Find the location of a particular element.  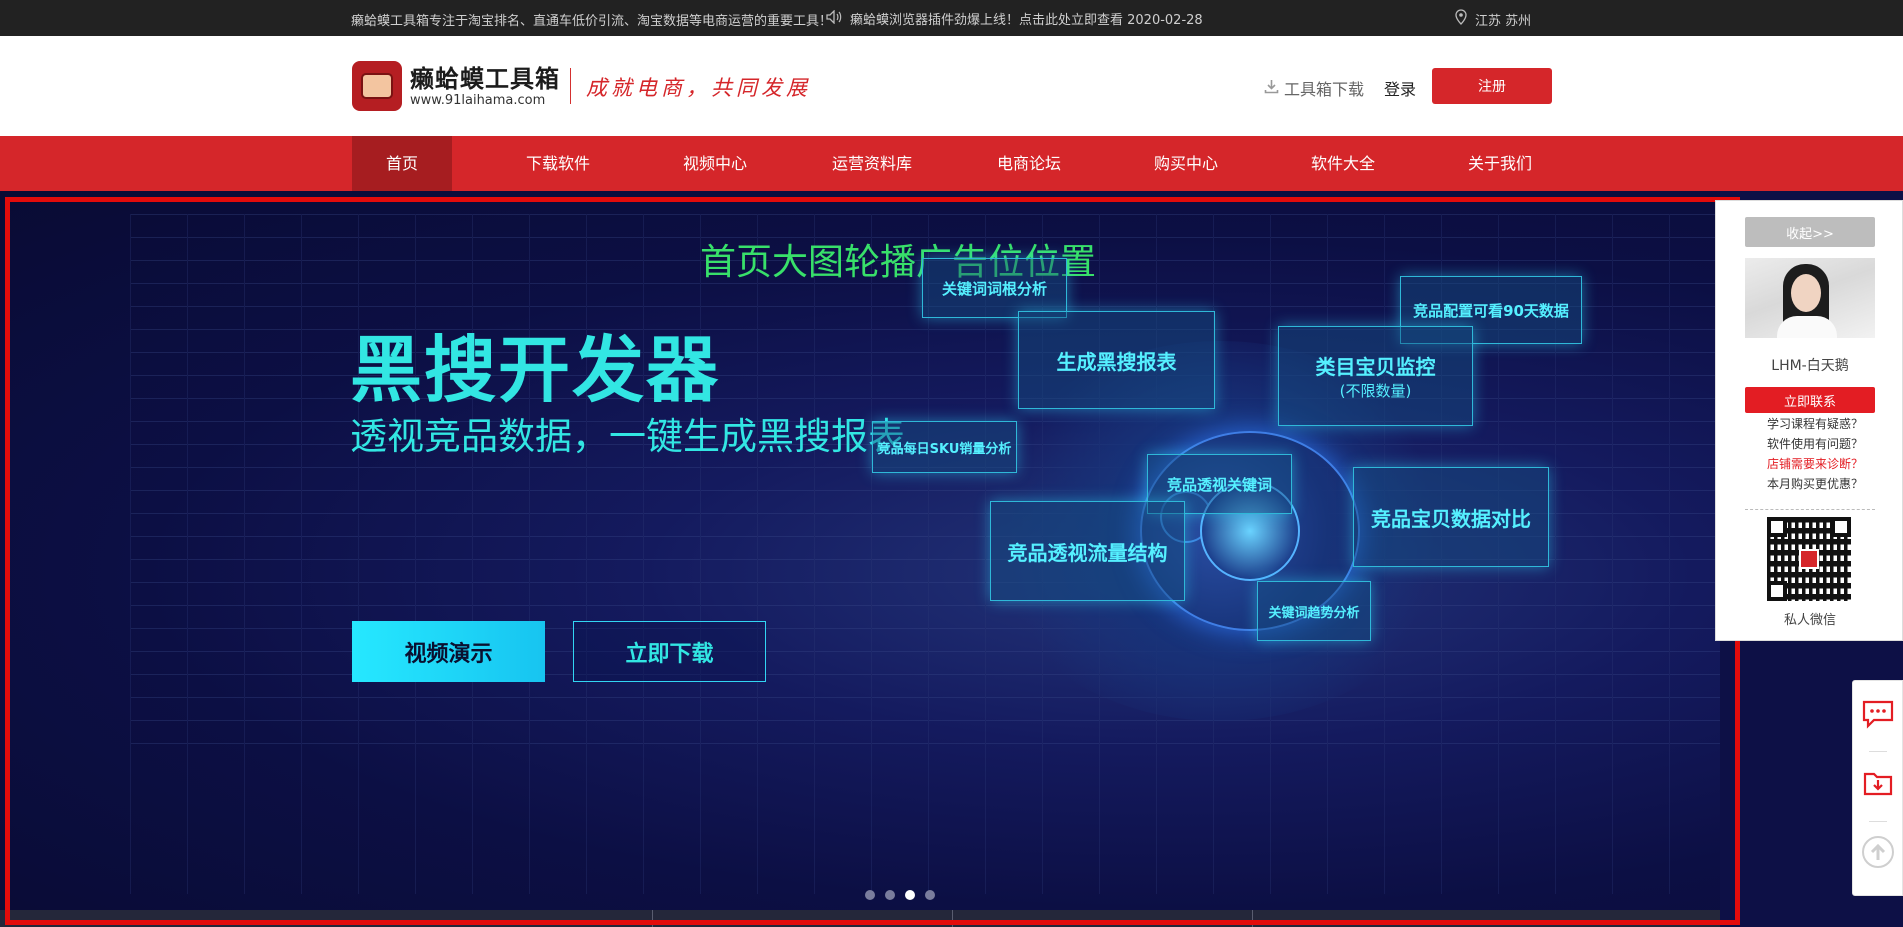

collapse-button: 收起>> is located at coordinates (1810, 232).